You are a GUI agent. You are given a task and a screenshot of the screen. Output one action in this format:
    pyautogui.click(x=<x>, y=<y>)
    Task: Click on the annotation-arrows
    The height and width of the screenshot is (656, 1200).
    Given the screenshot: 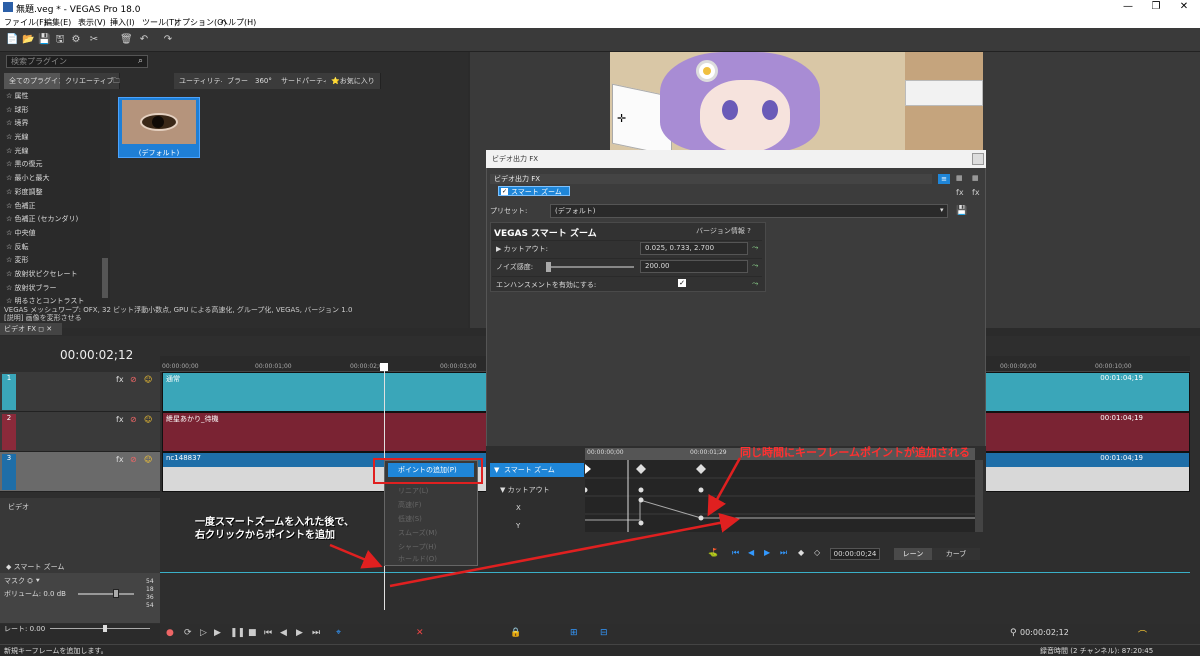 What is the action you would take?
    pyautogui.click(x=535, y=522)
    